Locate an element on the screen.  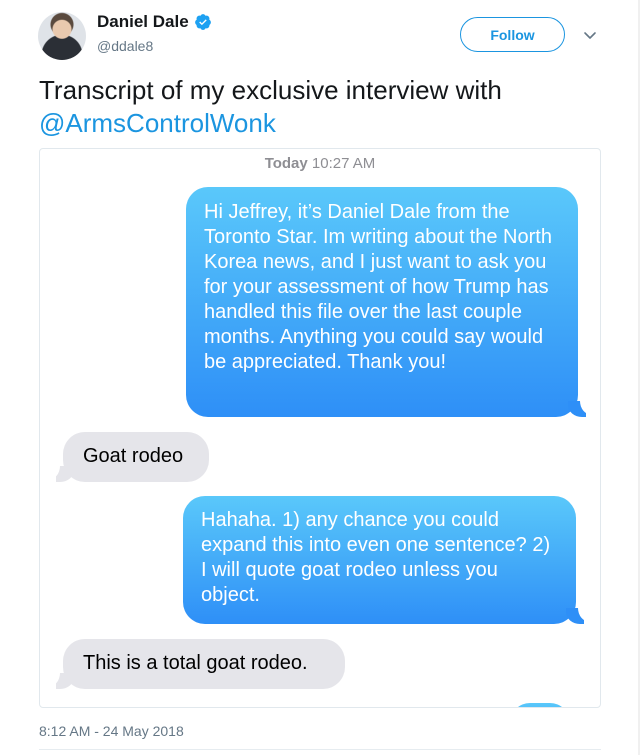
verified-badge-icon is located at coordinates (202, 22).